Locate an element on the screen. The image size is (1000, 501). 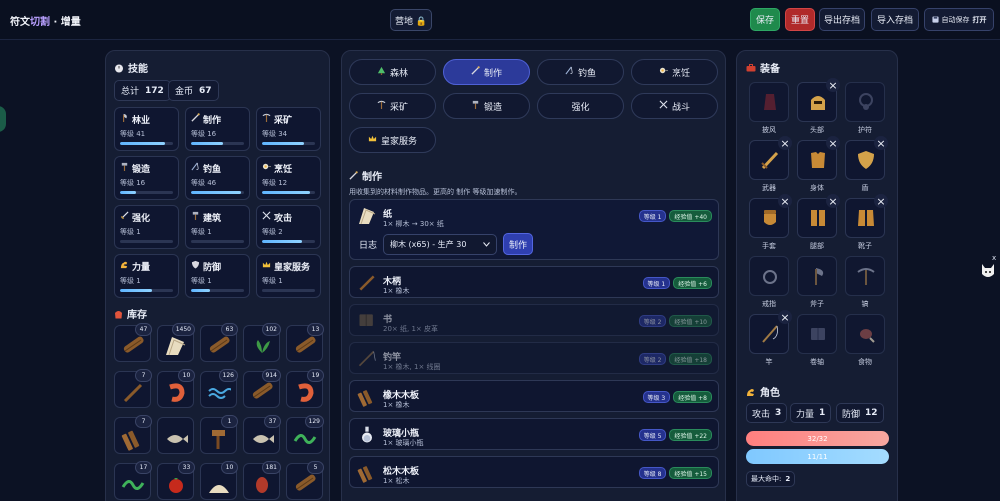
inventory-slot: 129 is located at coordinates (305, 434).